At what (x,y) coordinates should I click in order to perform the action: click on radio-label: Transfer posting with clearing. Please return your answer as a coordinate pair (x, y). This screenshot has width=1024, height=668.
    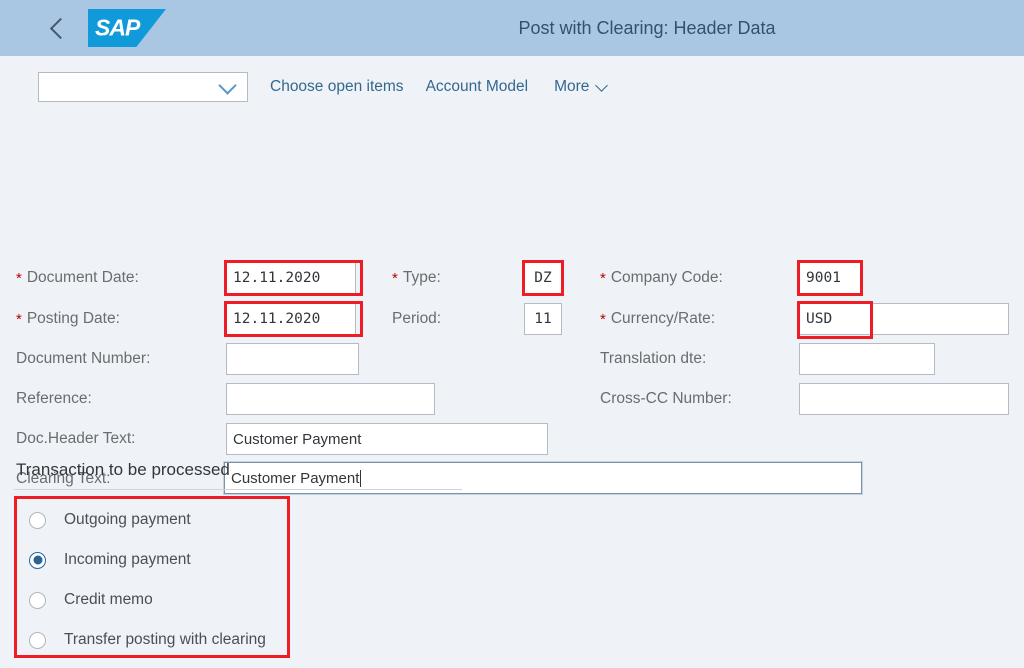
    Looking at the image, I should click on (165, 639).